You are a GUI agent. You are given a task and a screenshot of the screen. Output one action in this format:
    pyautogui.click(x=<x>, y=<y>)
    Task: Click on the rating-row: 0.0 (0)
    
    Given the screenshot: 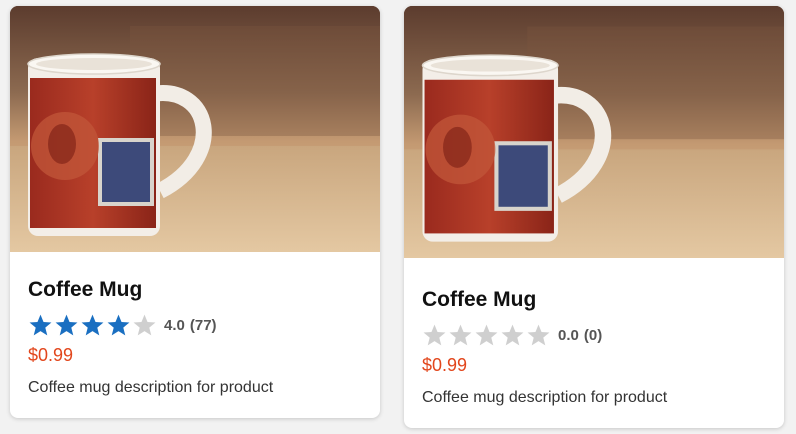 What is the action you would take?
    pyautogui.click(x=603, y=335)
    